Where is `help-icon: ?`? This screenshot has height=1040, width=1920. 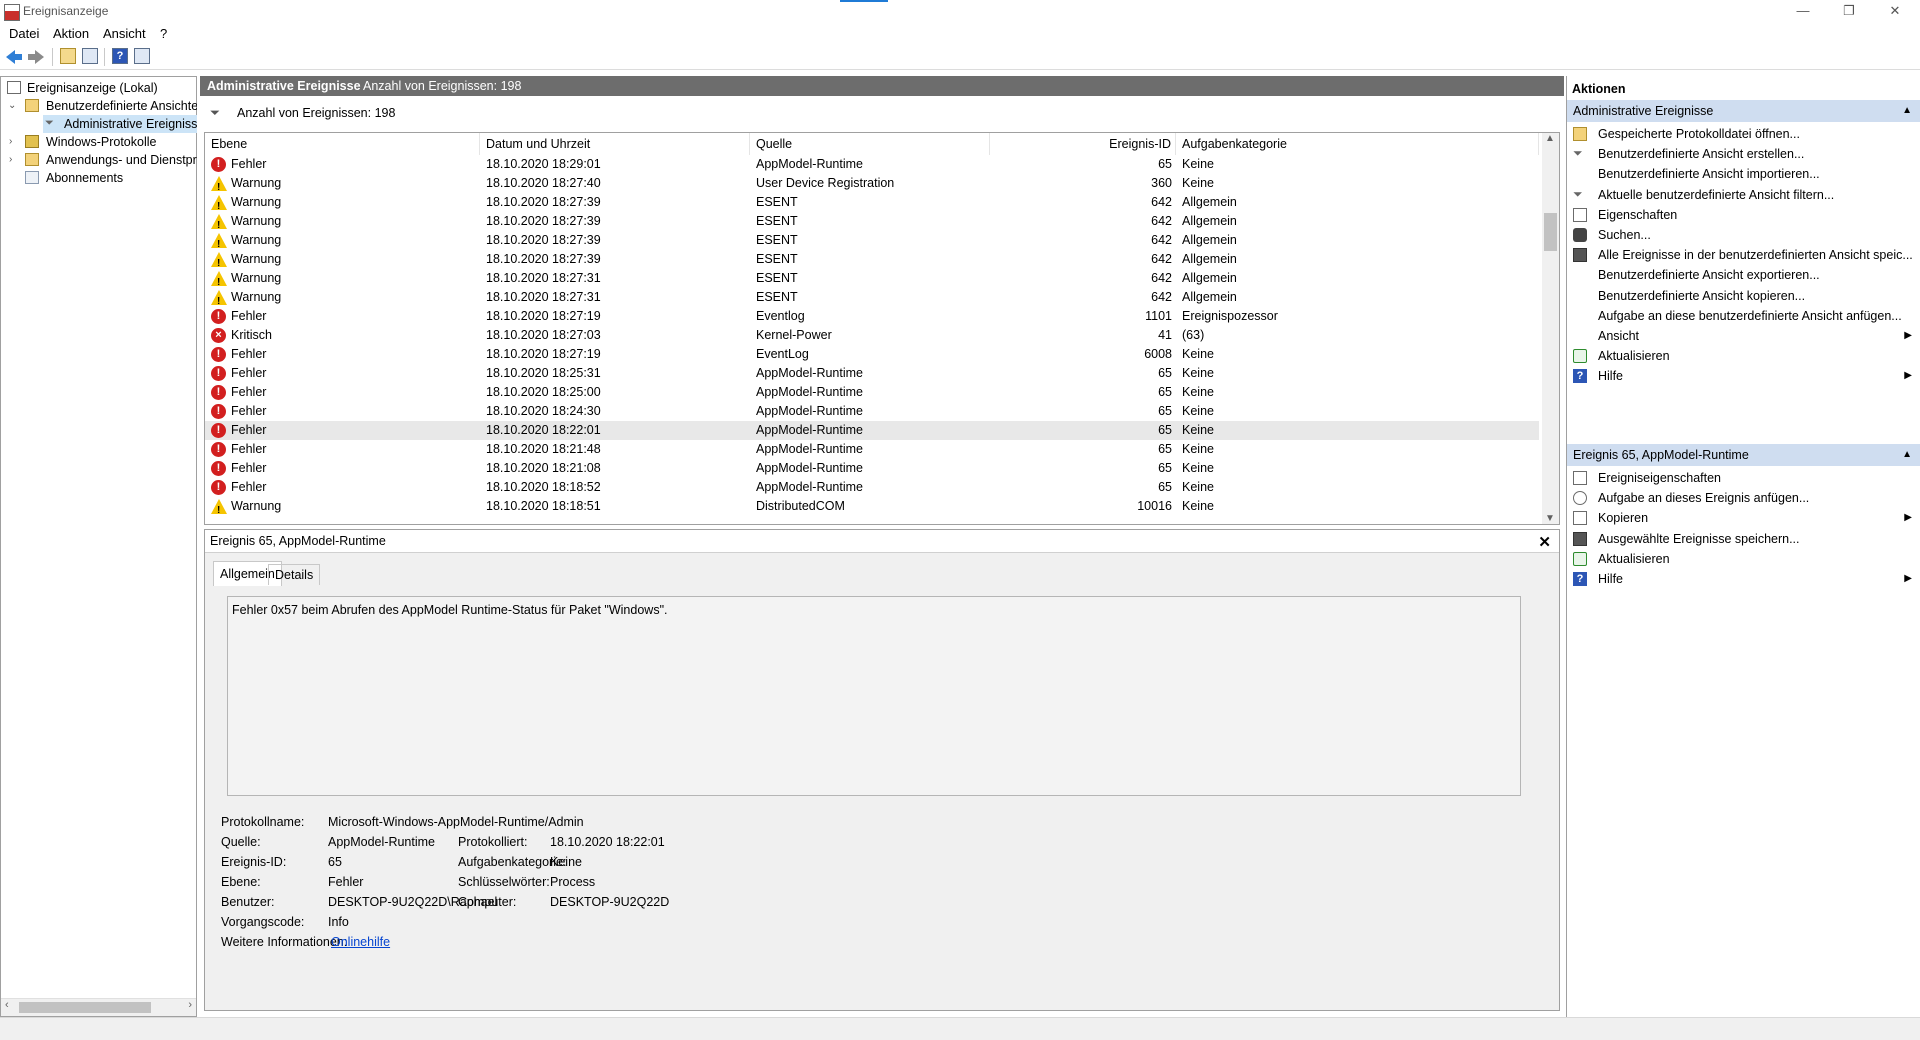 help-icon: ? is located at coordinates (120, 56).